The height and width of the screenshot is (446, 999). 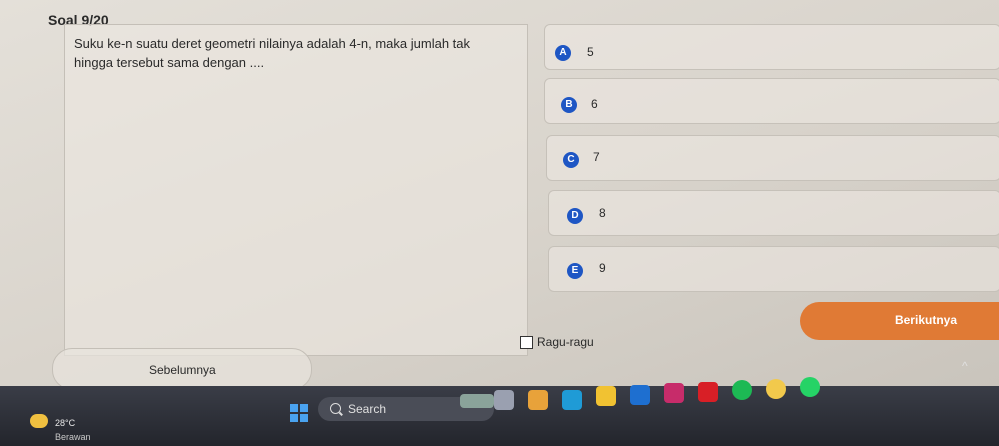 What do you see at coordinates (526, 342) in the screenshot?
I see `doubt-checkbox-box` at bounding box center [526, 342].